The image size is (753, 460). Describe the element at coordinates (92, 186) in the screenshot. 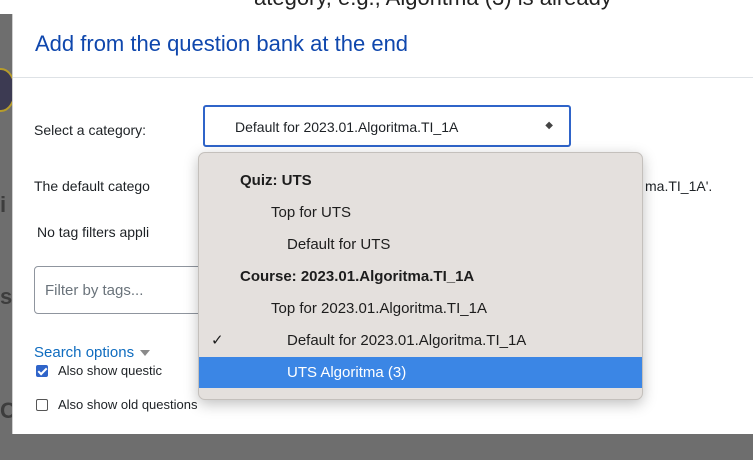

I see `default-category-text: The default catego` at that location.